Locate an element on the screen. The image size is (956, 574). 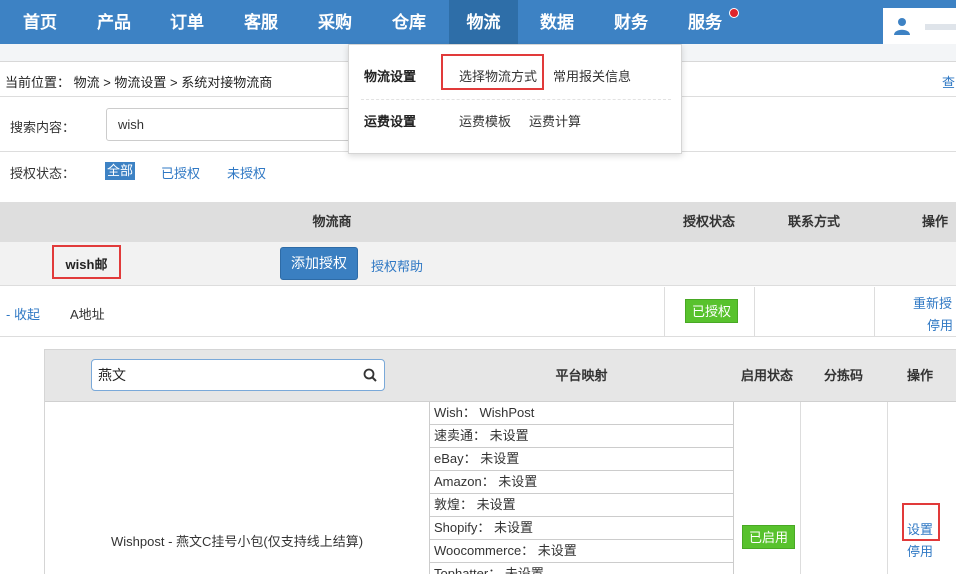
auth-status-label: 授权状态： is located at coordinates (43, 173).